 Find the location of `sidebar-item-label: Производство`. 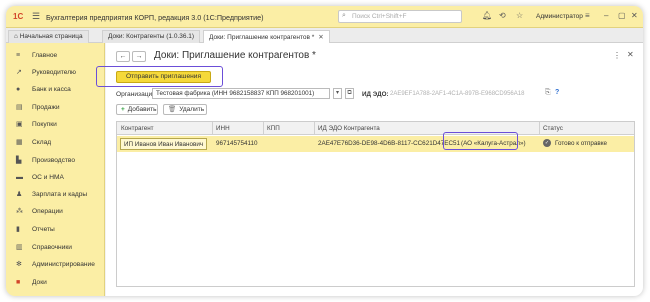

sidebar-item-label: Производство is located at coordinates (53, 160).